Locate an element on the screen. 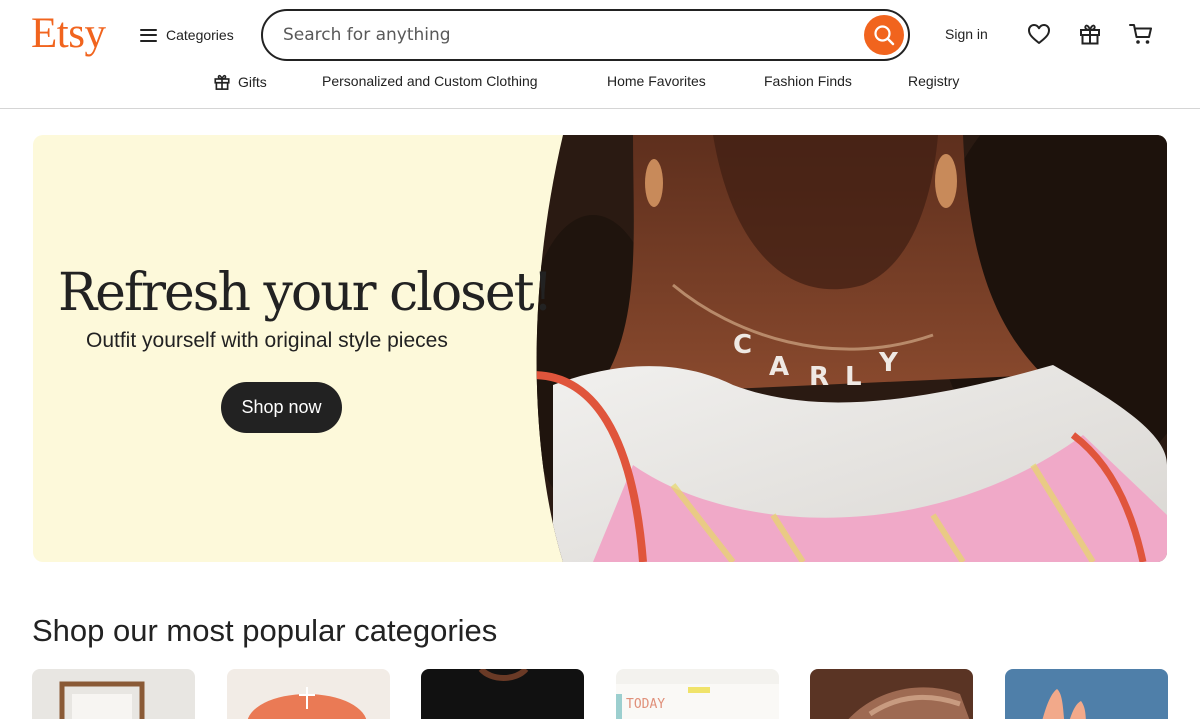 The height and width of the screenshot is (719, 1200). category-card-black-shirt is located at coordinates (502, 694).